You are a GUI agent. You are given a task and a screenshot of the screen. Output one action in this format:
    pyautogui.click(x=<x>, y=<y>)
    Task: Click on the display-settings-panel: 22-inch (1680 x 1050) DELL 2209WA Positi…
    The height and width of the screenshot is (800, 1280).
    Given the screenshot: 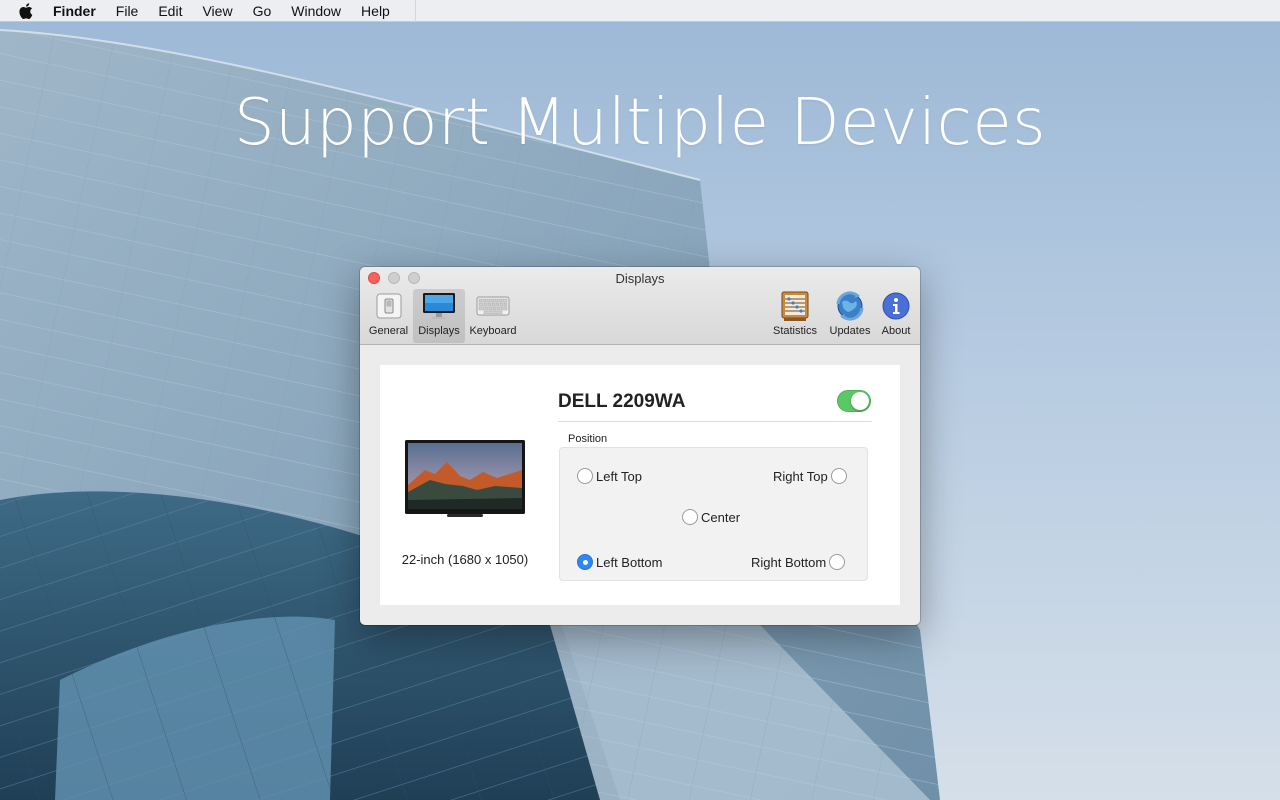 What is the action you would take?
    pyautogui.click(x=640, y=485)
    